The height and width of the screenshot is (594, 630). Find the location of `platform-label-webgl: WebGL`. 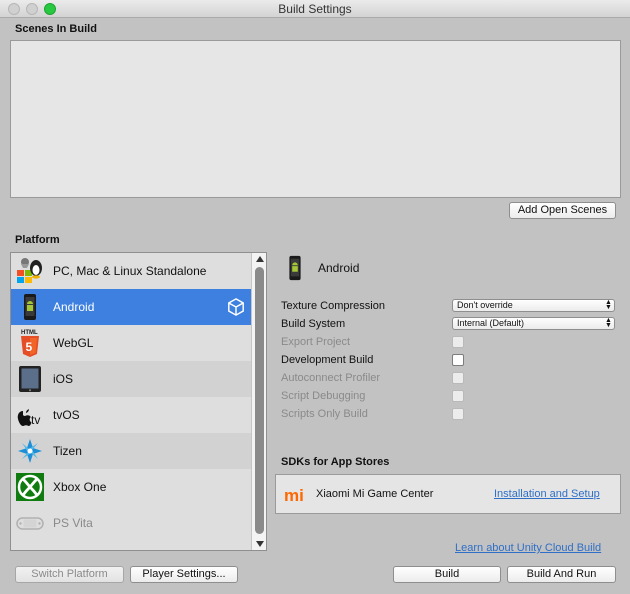

platform-label-webgl: WebGL is located at coordinates (73, 343).